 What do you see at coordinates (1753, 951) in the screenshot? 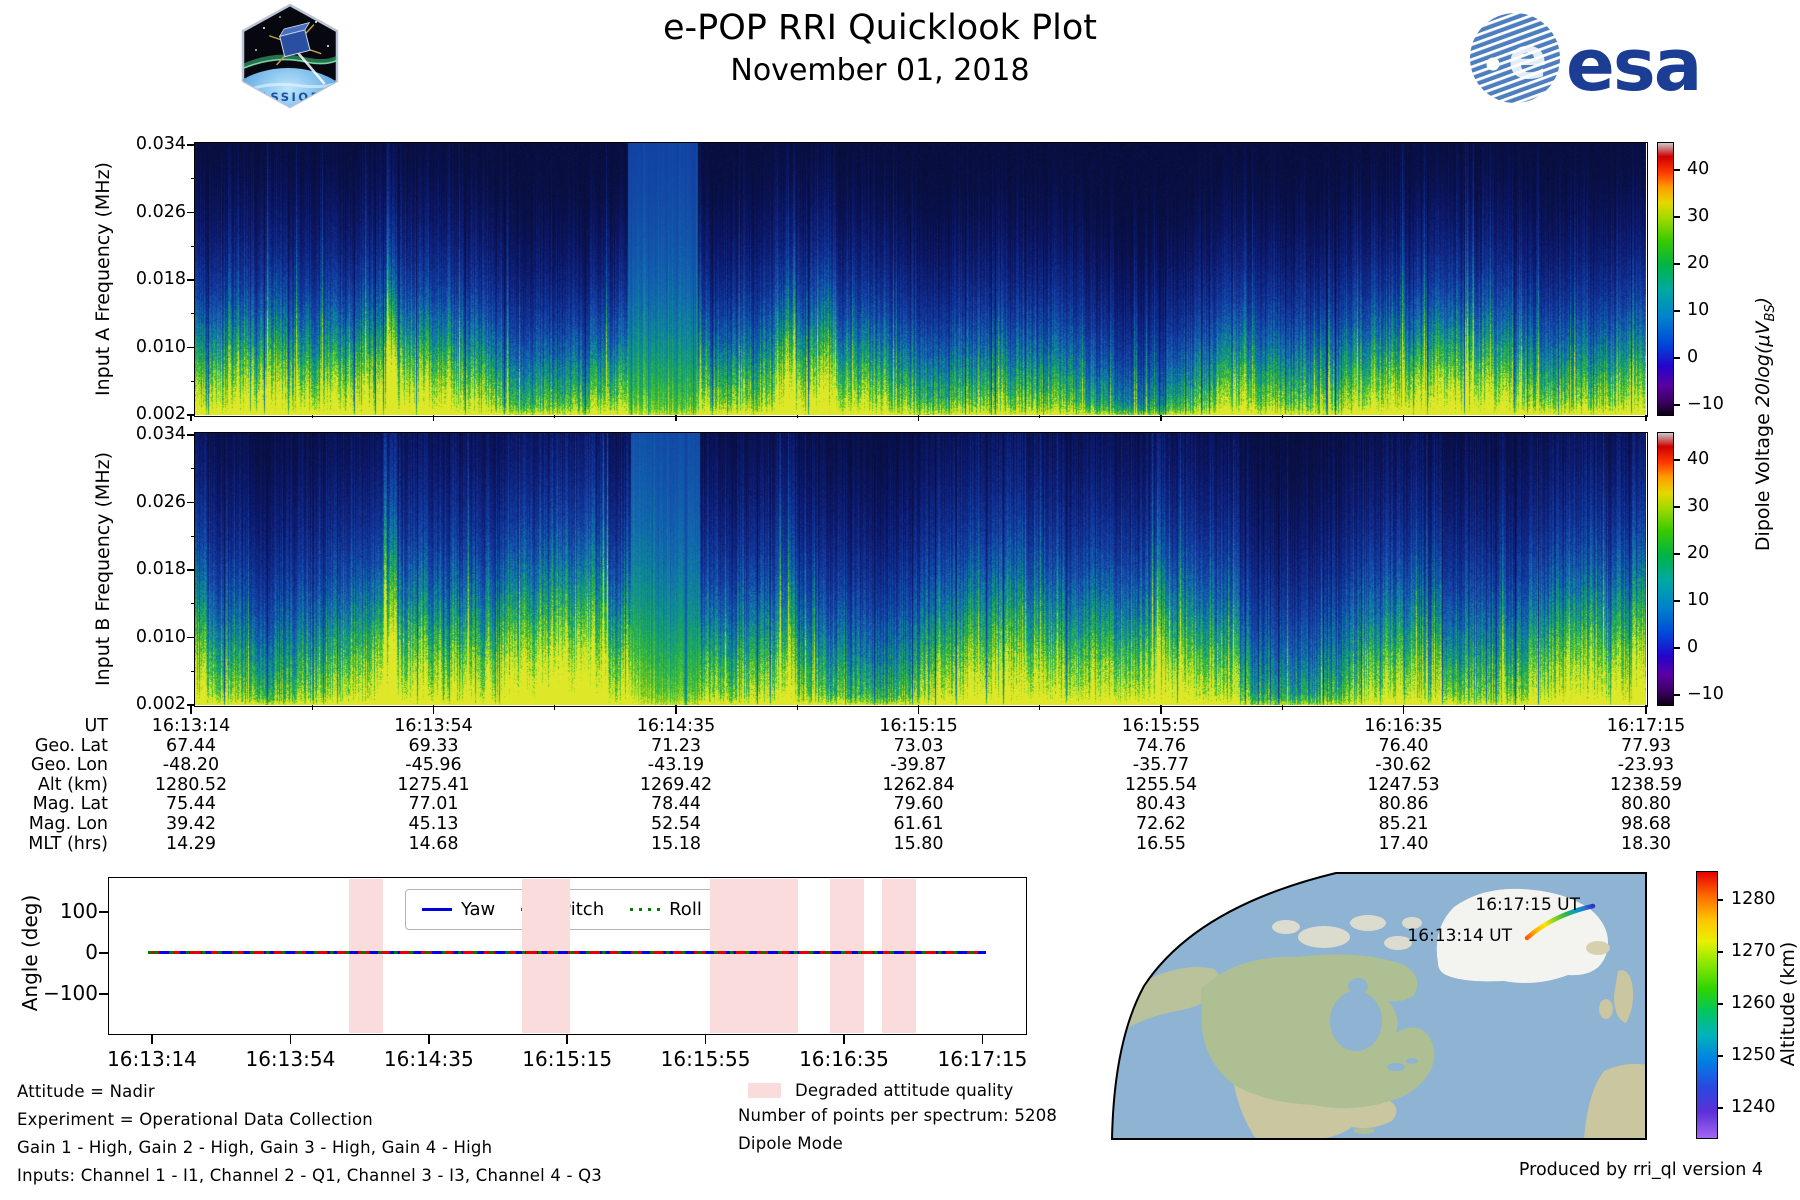
I see `altitude-tick-label: 1270` at bounding box center [1753, 951].